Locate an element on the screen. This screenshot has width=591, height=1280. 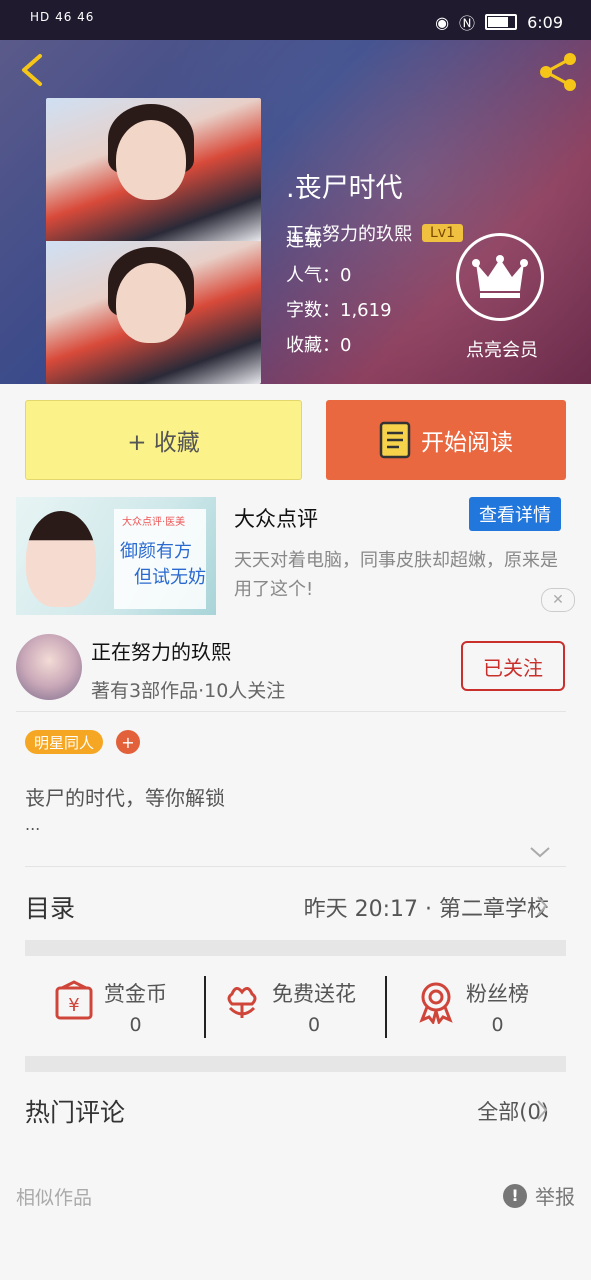
toc-label: 目录 is located at coordinates (50, 907).